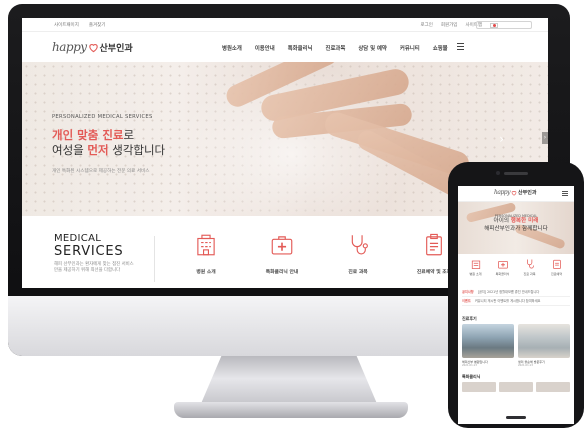 The width and height of the screenshot is (585, 432). What do you see at coordinates (469, 318) in the screenshot?
I see `mobile-blog-title: 진료후기` at bounding box center [469, 318].